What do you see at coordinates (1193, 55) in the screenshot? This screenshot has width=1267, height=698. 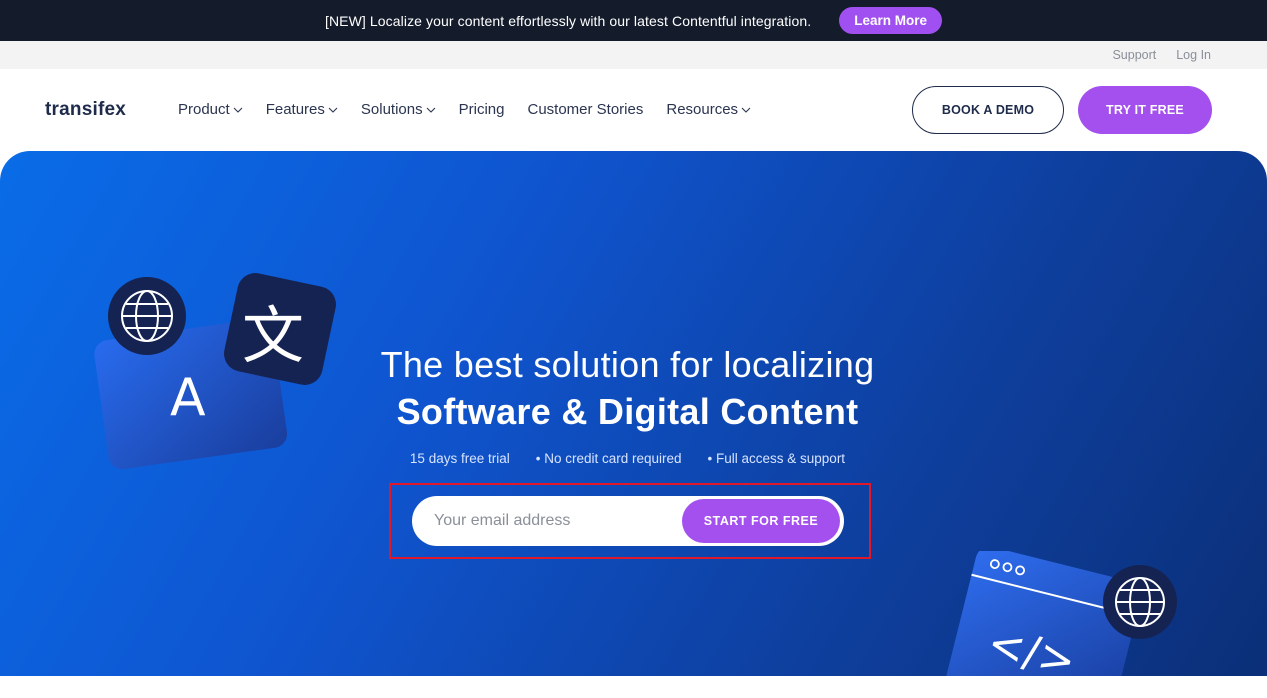 I see `login-link: Log In` at bounding box center [1193, 55].